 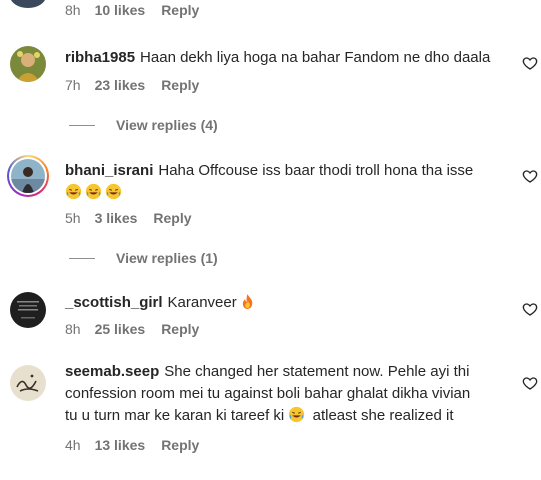 What do you see at coordinates (202, 302) in the screenshot?
I see `comment-body: Karanveer` at bounding box center [202, 302].